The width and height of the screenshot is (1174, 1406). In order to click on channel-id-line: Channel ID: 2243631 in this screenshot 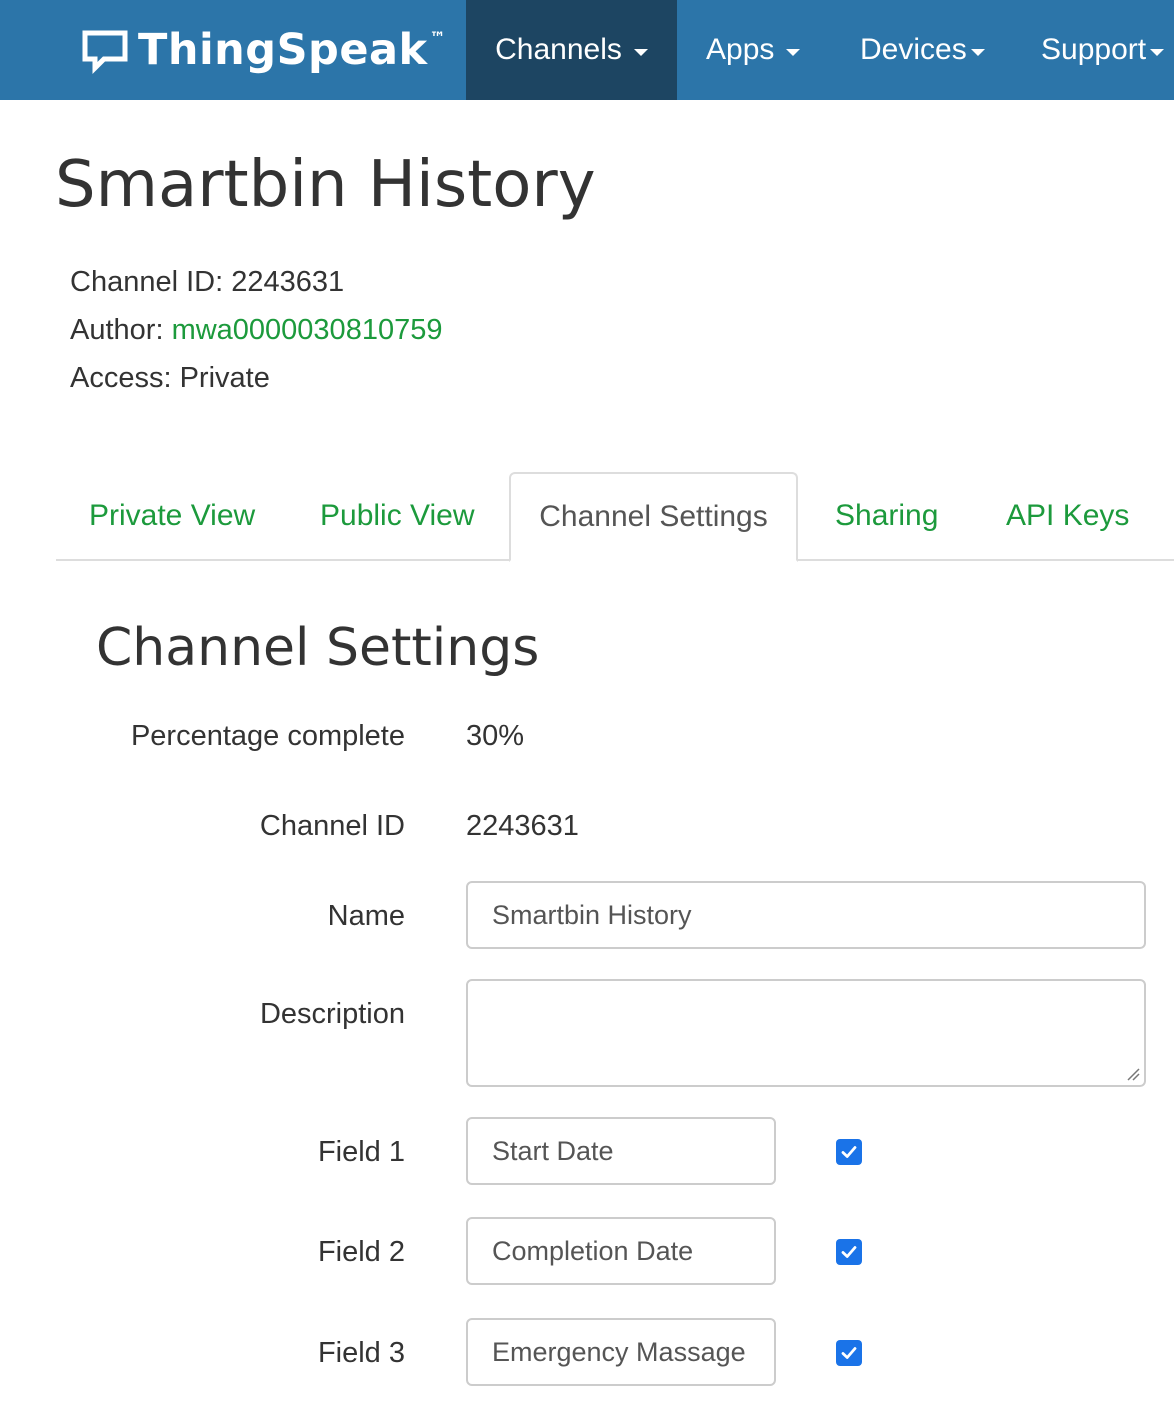, I will do `click(207, 282)`.